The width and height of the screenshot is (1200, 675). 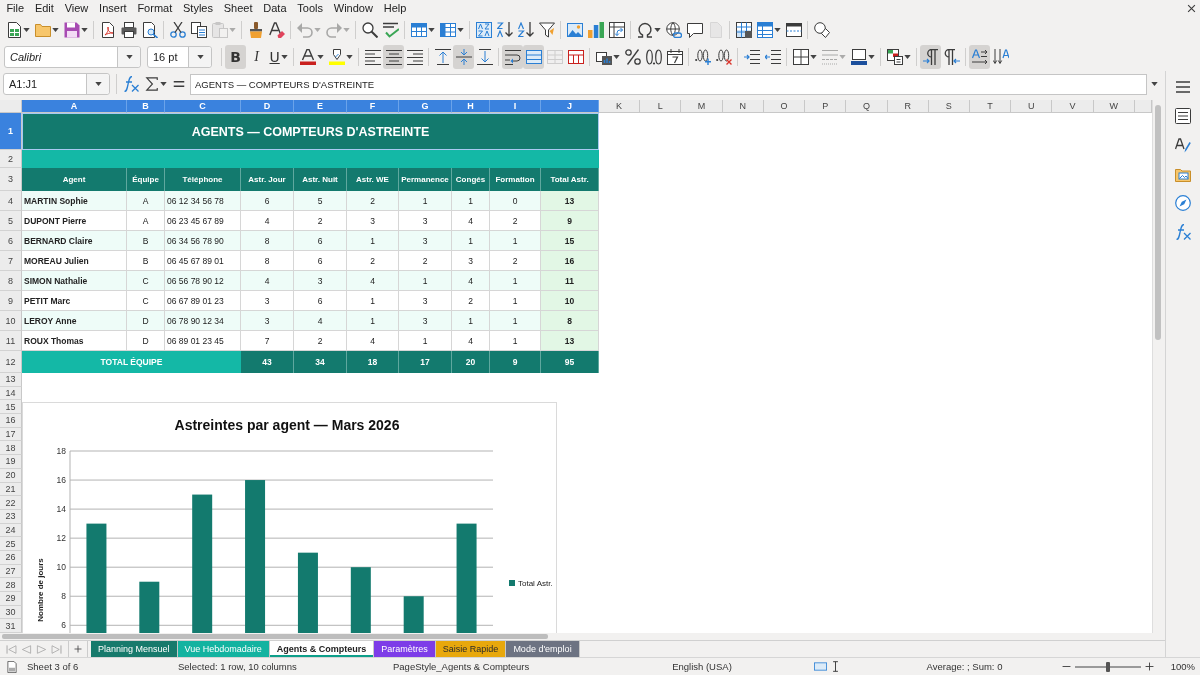 I want to click on font-name-field: Calibri, so click(x=72, y=57).